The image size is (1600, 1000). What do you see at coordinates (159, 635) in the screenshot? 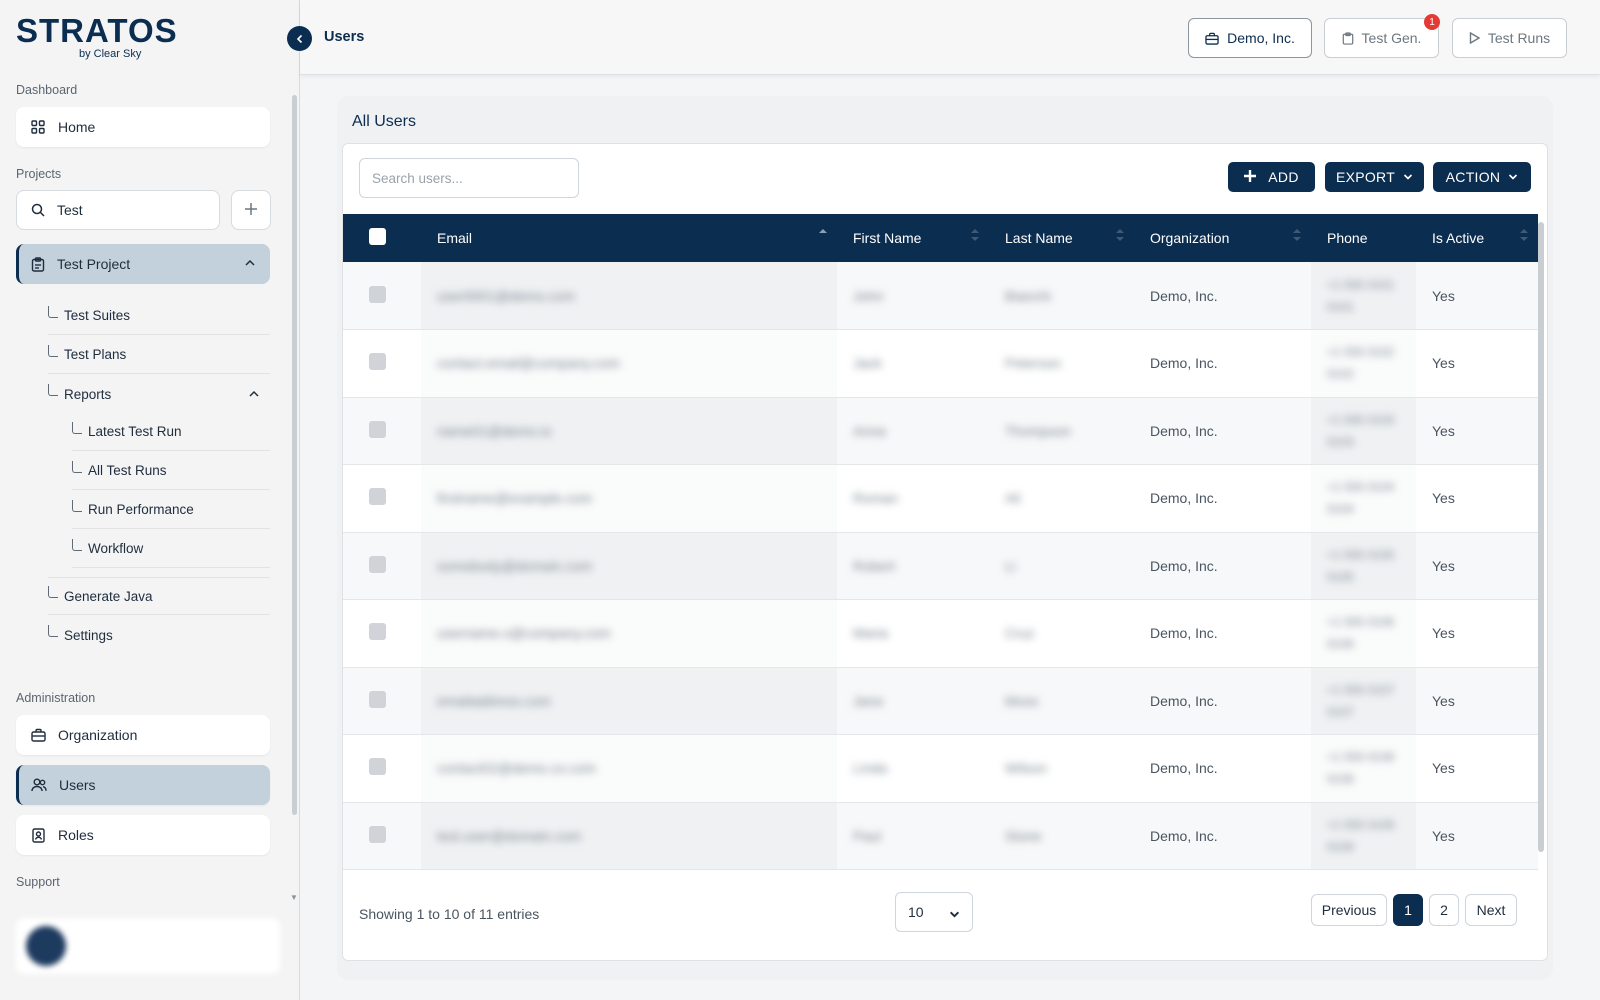
I see `tree-item-settings: Settings` at bounding box center [159, 635].